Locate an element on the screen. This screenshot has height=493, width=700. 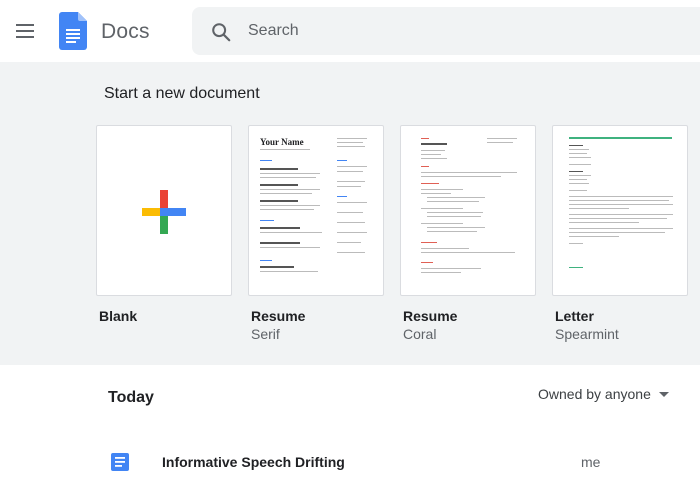
document-owner: me is located at coordinates (591, 462).